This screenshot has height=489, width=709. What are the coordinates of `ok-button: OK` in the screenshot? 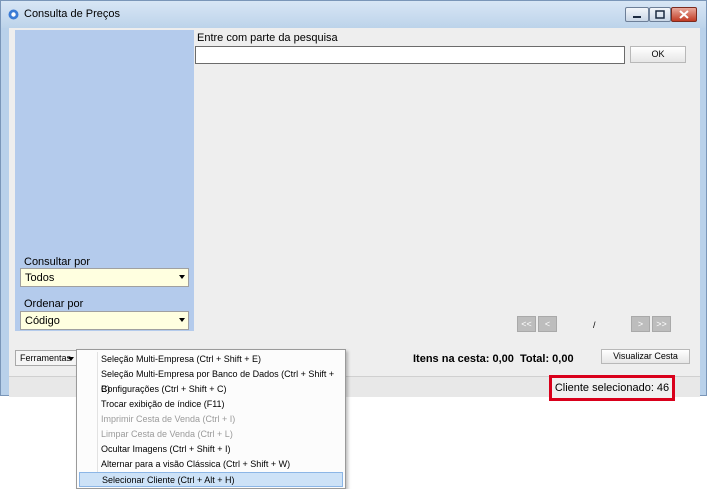 It's located at (658, 54).